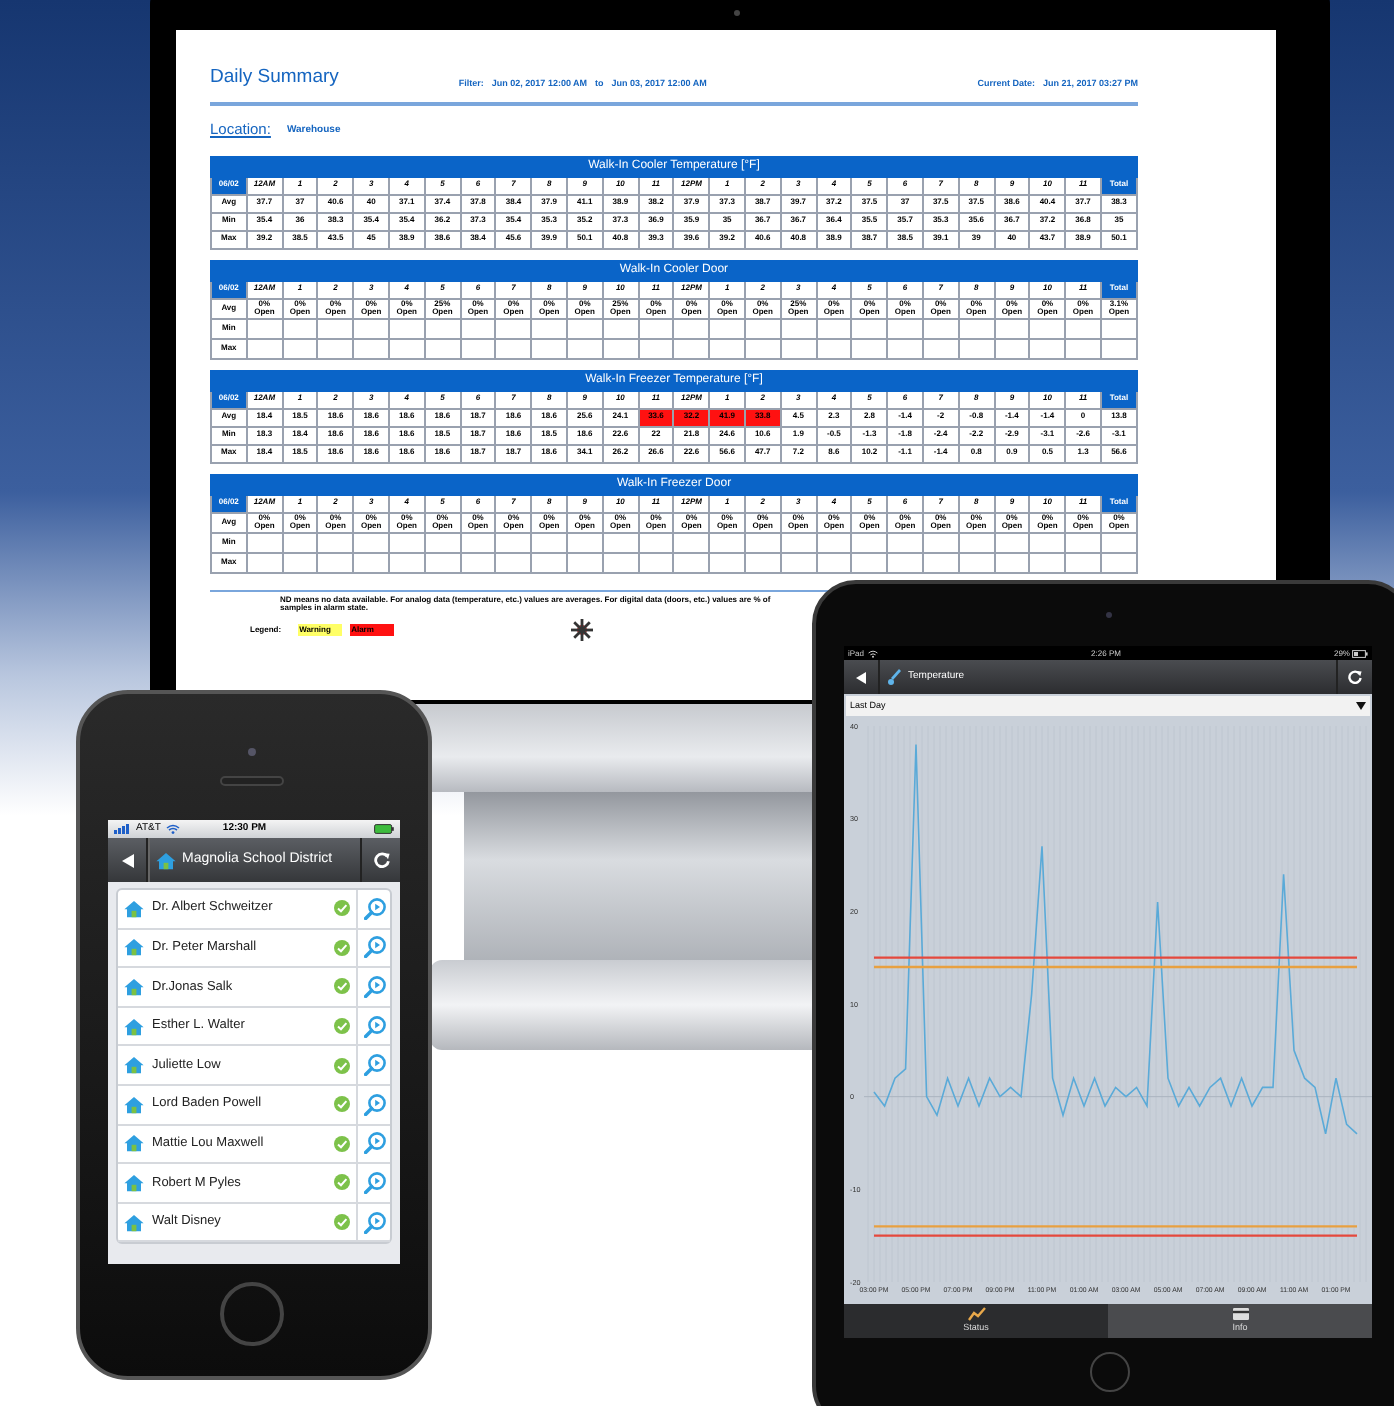  What do you see at coordinates (122, 829) in the screenshot?
I see `signal-icon` at bounding box center [122, 829].